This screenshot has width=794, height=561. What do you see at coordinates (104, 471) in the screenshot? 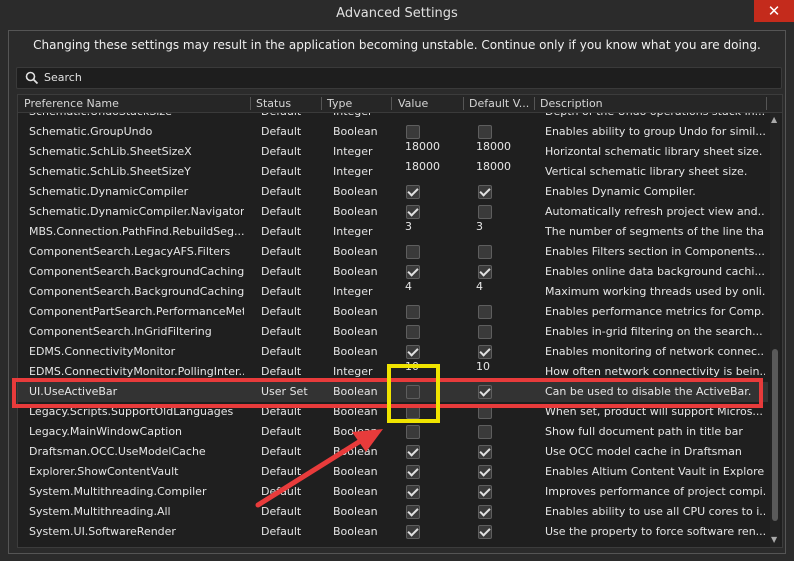
I see `preference-name-cell: Explorer.ShowContentVault` at bounding box center [104, 471].